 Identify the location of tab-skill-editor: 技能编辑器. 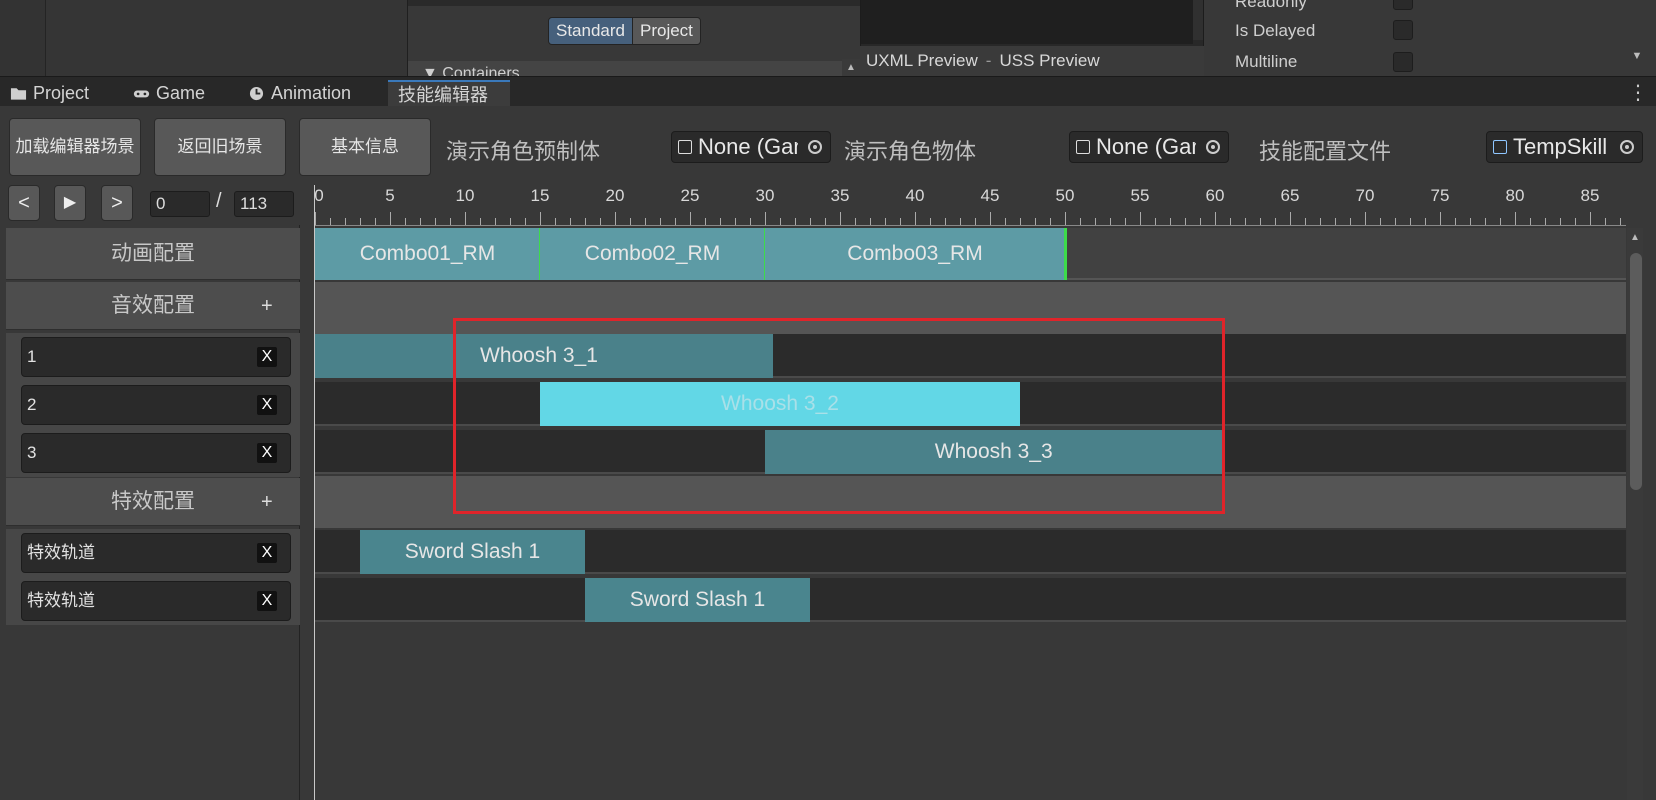
(449, 93).